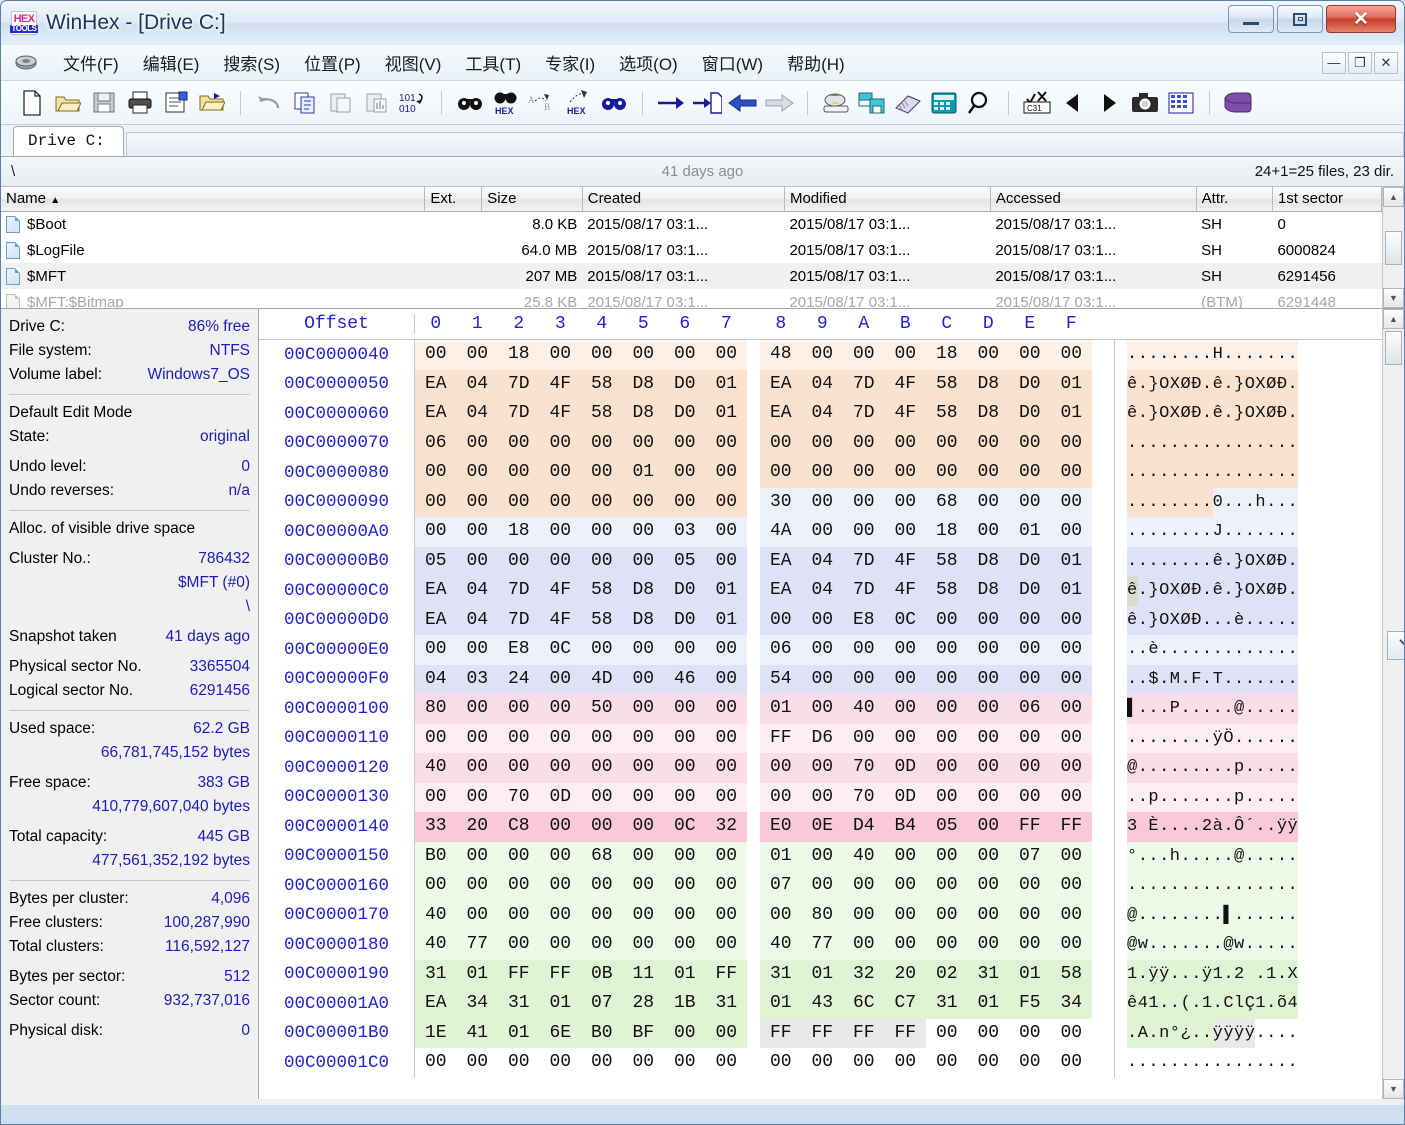  What do you see at coordinates (816, 62) in the screenshot?
I see `menu-help: 帮助(H)` at bounding box center [816, 62].